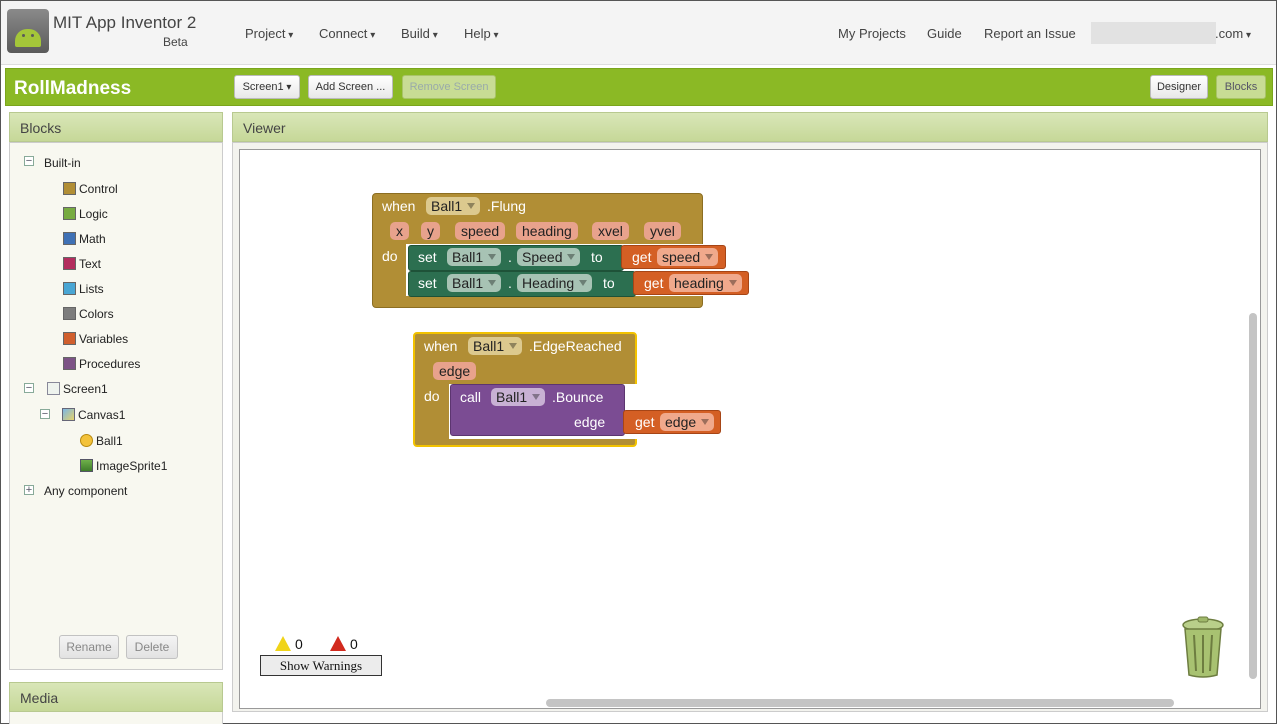  I want to click on error-icon, so click(338, 643).